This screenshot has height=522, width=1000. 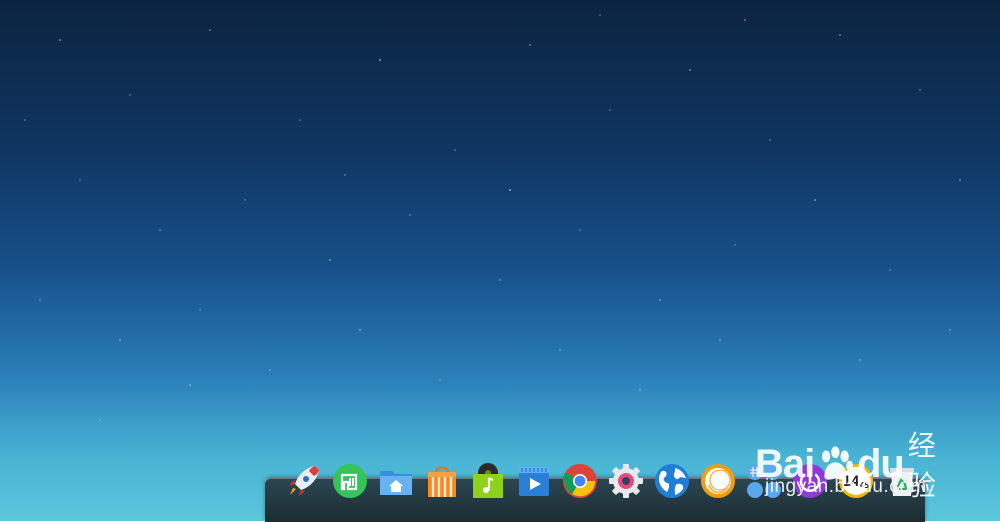 I want to click on clock-icon: 1445, so click(x=856, y=481).